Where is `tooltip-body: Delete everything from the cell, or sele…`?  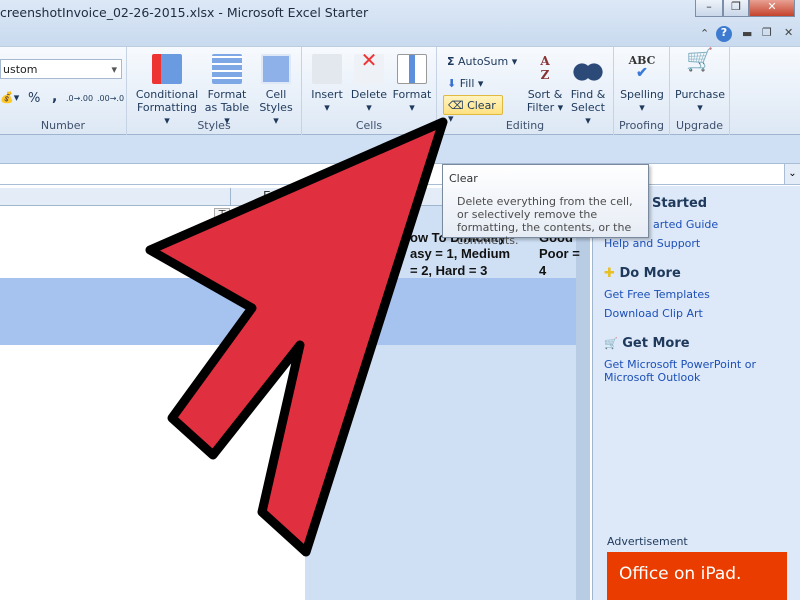
tooltip-body: Delete everything from the cell, or sele… is located at coordinates (545, 221).